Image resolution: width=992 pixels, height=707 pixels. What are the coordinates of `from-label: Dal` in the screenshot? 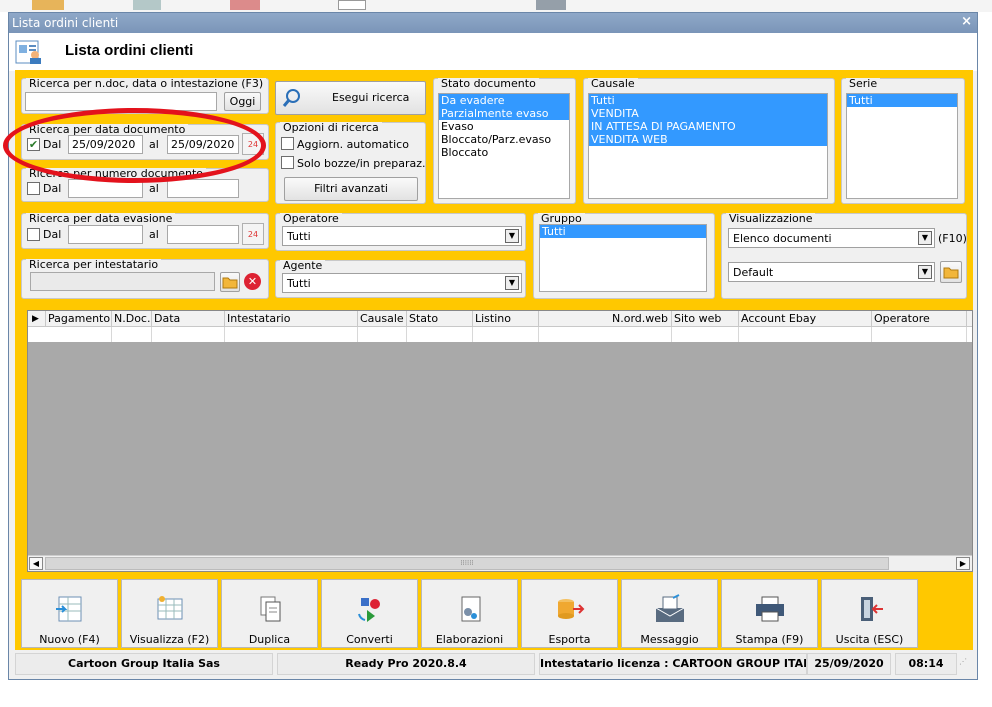 It's located at (52, 188).